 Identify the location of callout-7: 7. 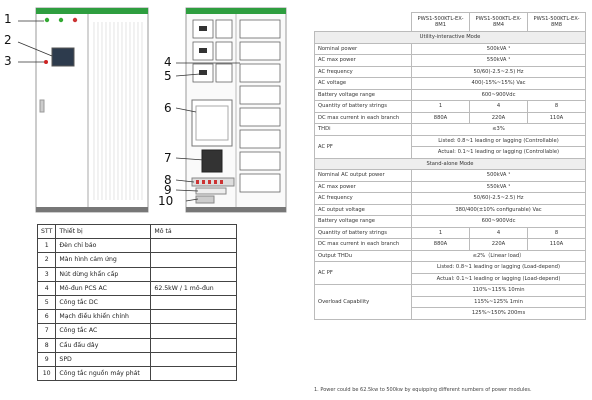
(168, 158).